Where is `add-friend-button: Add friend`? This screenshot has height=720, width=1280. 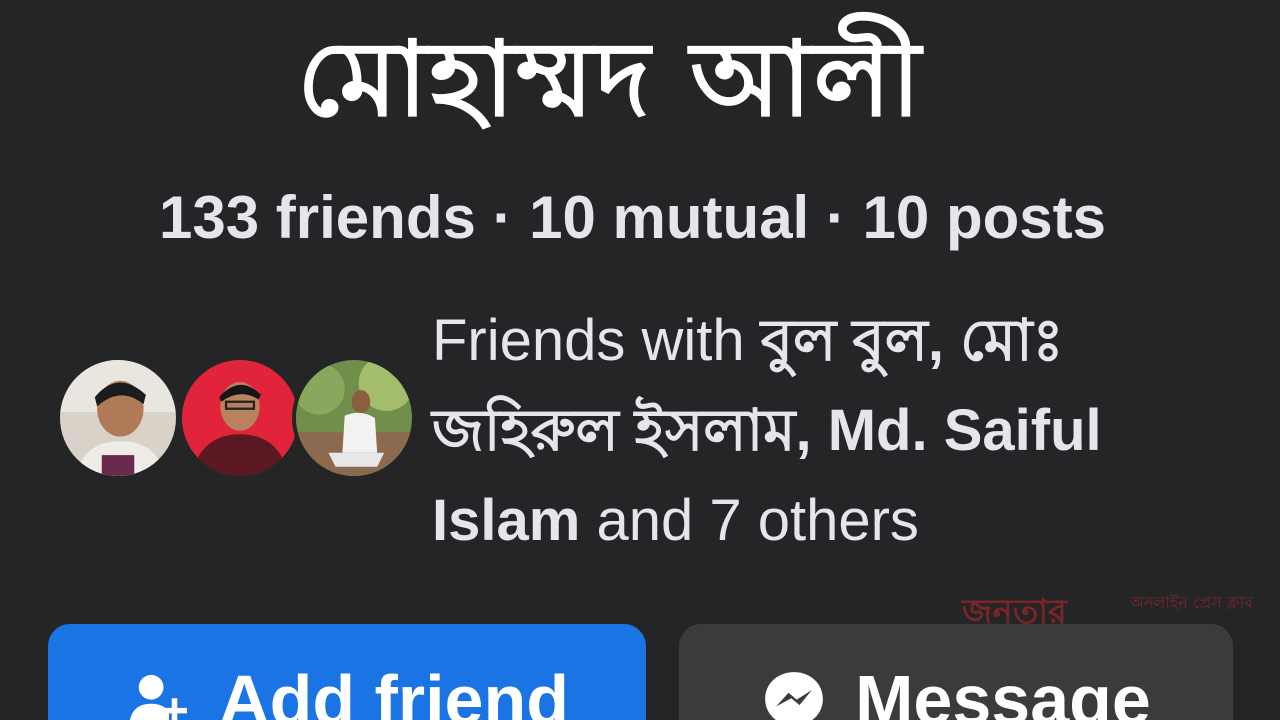
add-friend-button: Add friend is located at coordinates (347, 672).